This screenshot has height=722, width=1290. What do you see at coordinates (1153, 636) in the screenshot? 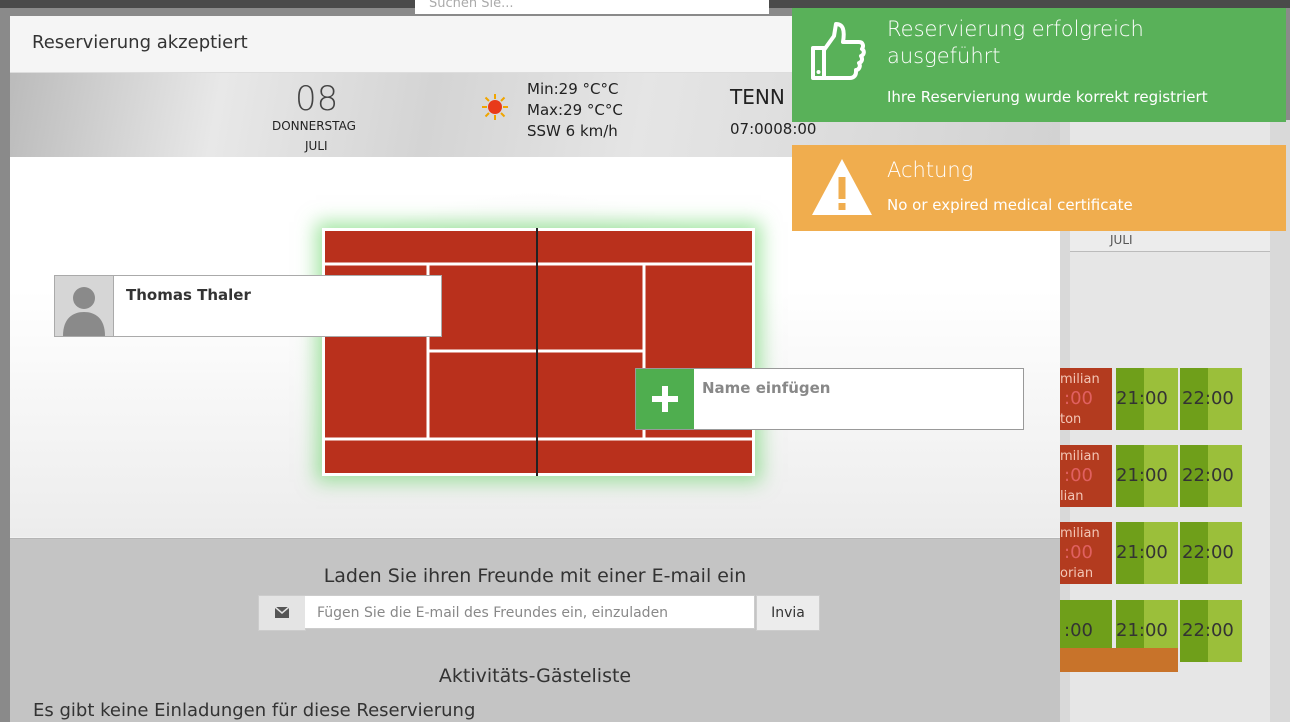
I see `background-slot-row: :00 21:00 22:00` at bounding box center [1153, 636].